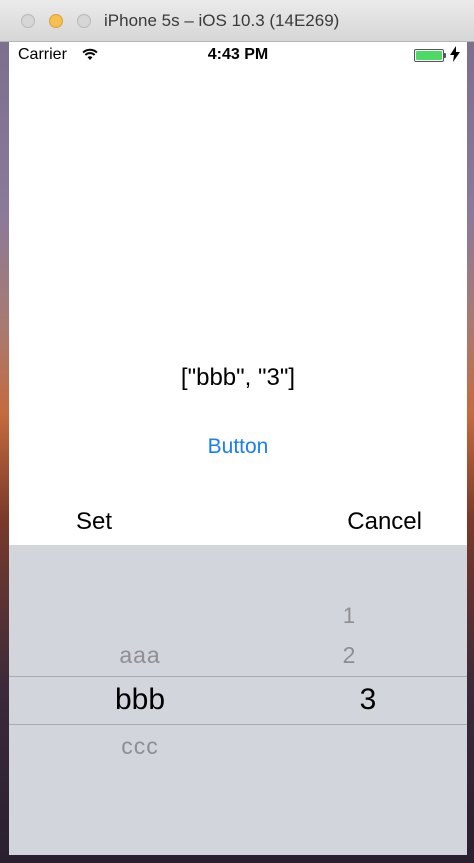 The width and height of the screenshot is (474, 863). What do you see at coordinates (56, 21) in the screenshot?
I see `window-minimize-button` at bounding box center [56, 21].